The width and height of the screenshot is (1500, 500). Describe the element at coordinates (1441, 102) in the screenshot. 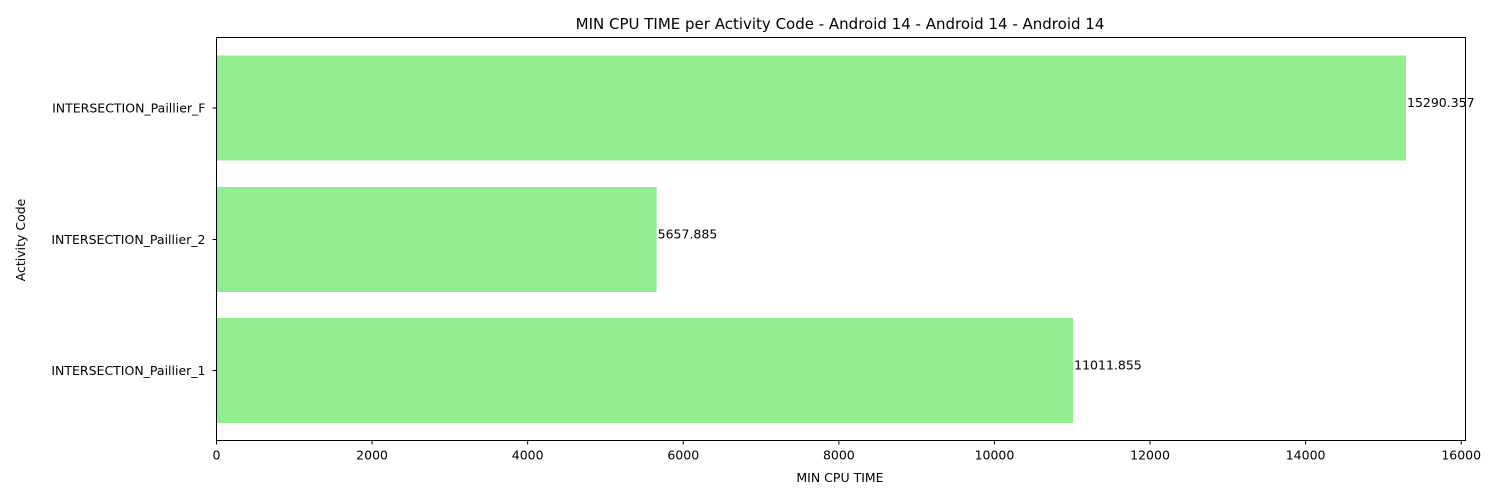

I see `data-label: 15290.357` at that location.